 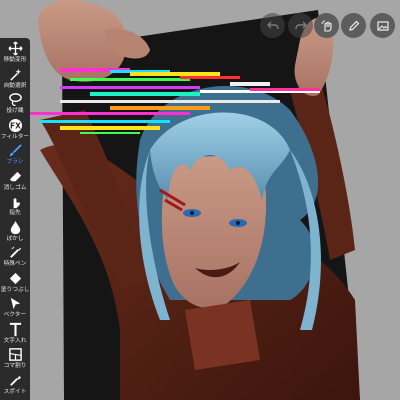 What do you see at coordinates (15, 110) in the screenshot?
I see `tool-label: 投げ縄` at bounding box center [15, 110].